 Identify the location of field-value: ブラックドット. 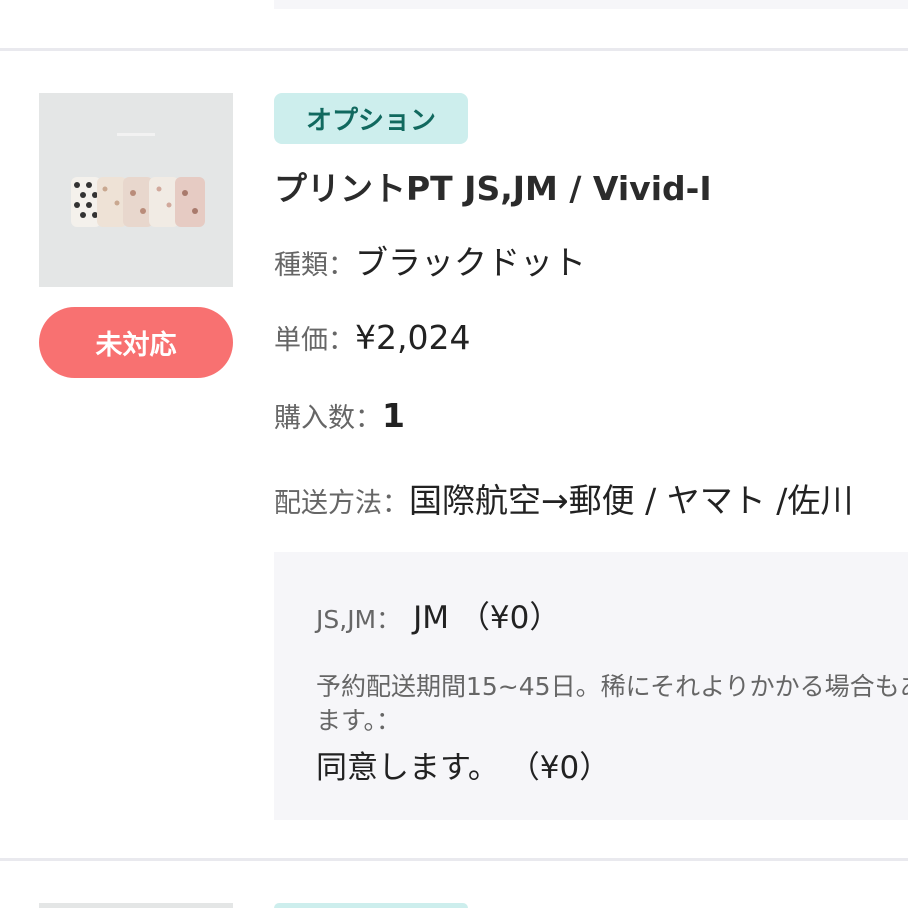
(470, 262).